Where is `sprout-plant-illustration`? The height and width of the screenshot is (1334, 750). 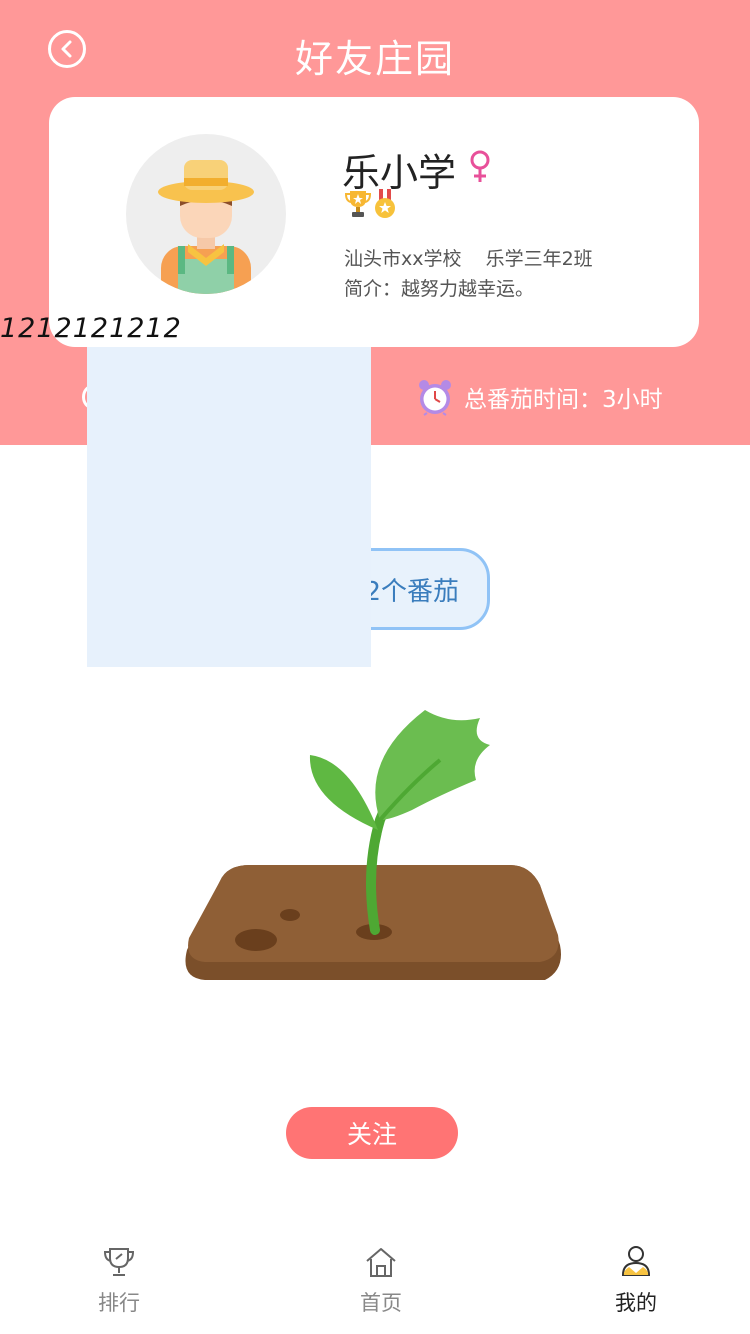
sprout-plant-illustration is located at coordinates (373, 845).